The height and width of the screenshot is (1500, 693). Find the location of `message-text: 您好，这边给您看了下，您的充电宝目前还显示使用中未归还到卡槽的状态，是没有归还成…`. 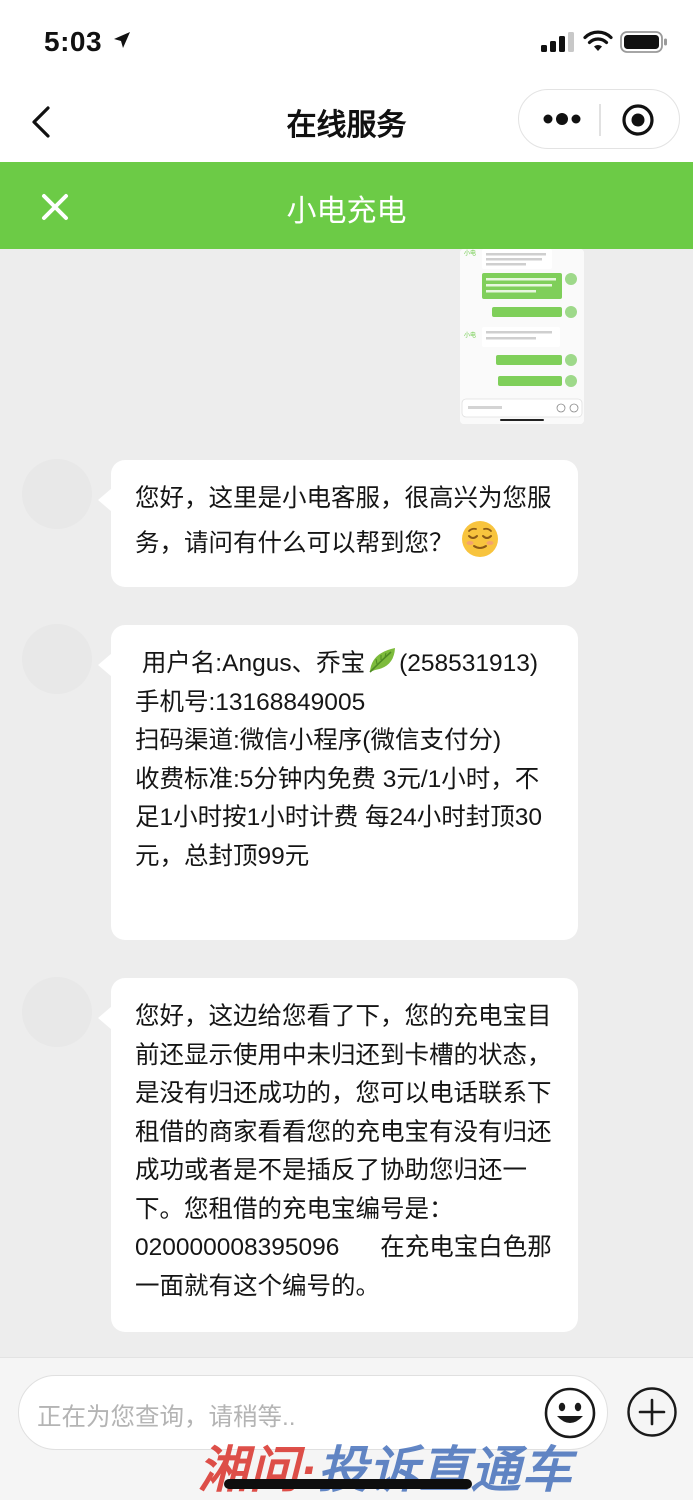

message-text: 您好，这边给您看了下，您的充电宝目前还显示使用中未归还到卡槽的状态，是没有归还成… is located at coordinates (343, 1151).